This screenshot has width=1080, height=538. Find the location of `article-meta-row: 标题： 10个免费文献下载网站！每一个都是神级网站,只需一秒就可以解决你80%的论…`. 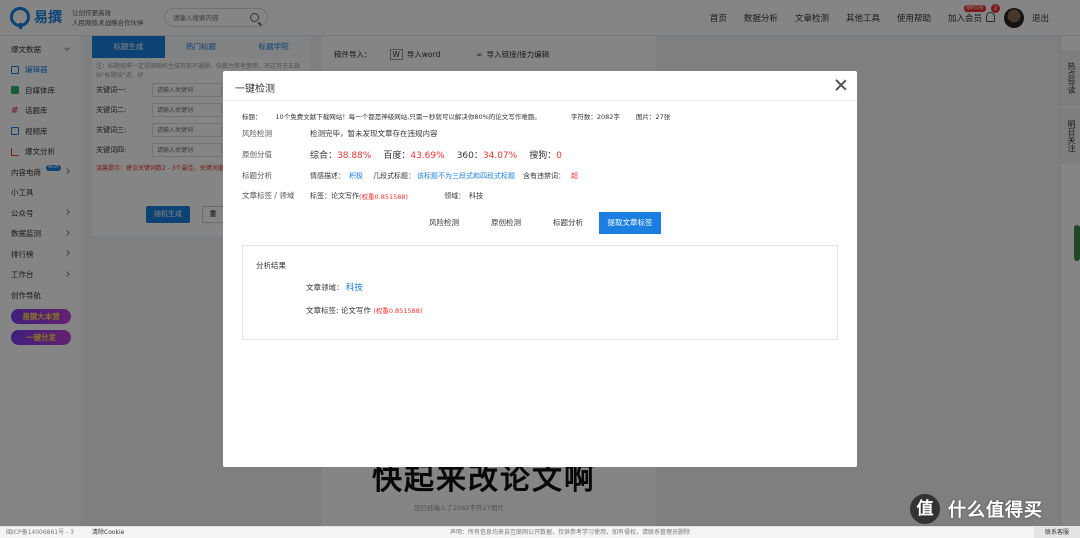

article-meta-row: 标题： 10个免费文献下载网站！每一个都是神级网站,只需一秒就可以解决你80%的论… is located at coordinates (463, 116).